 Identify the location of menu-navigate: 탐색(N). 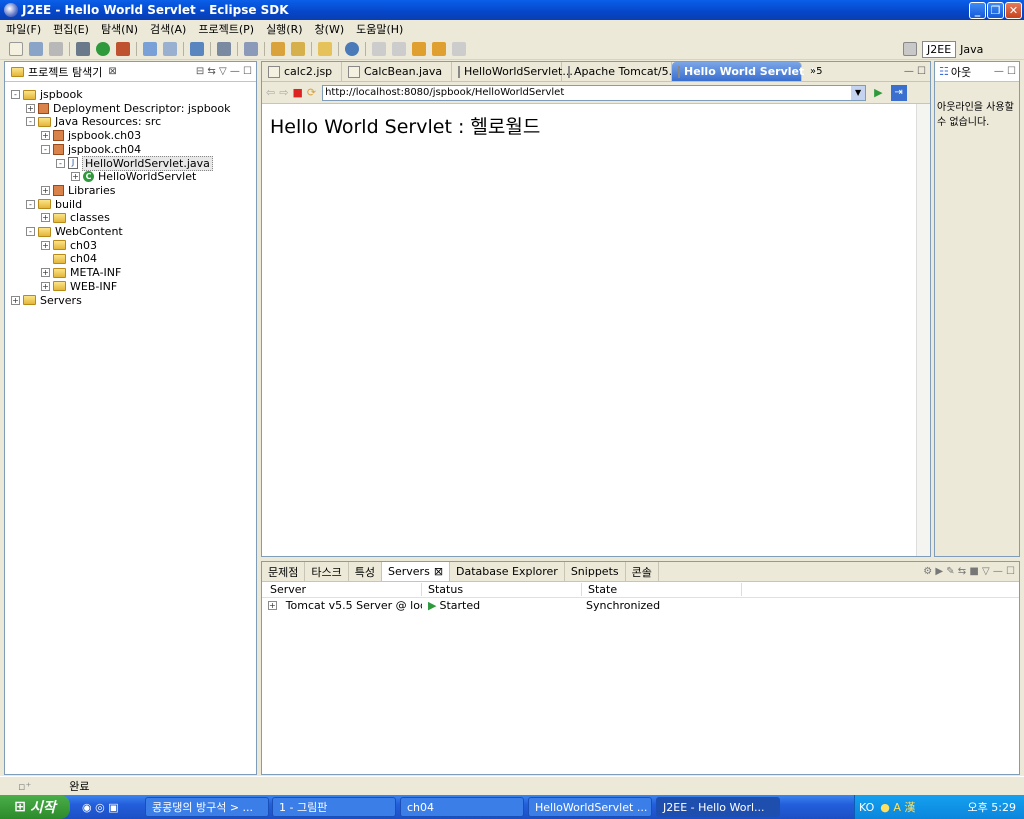
(119, 29).